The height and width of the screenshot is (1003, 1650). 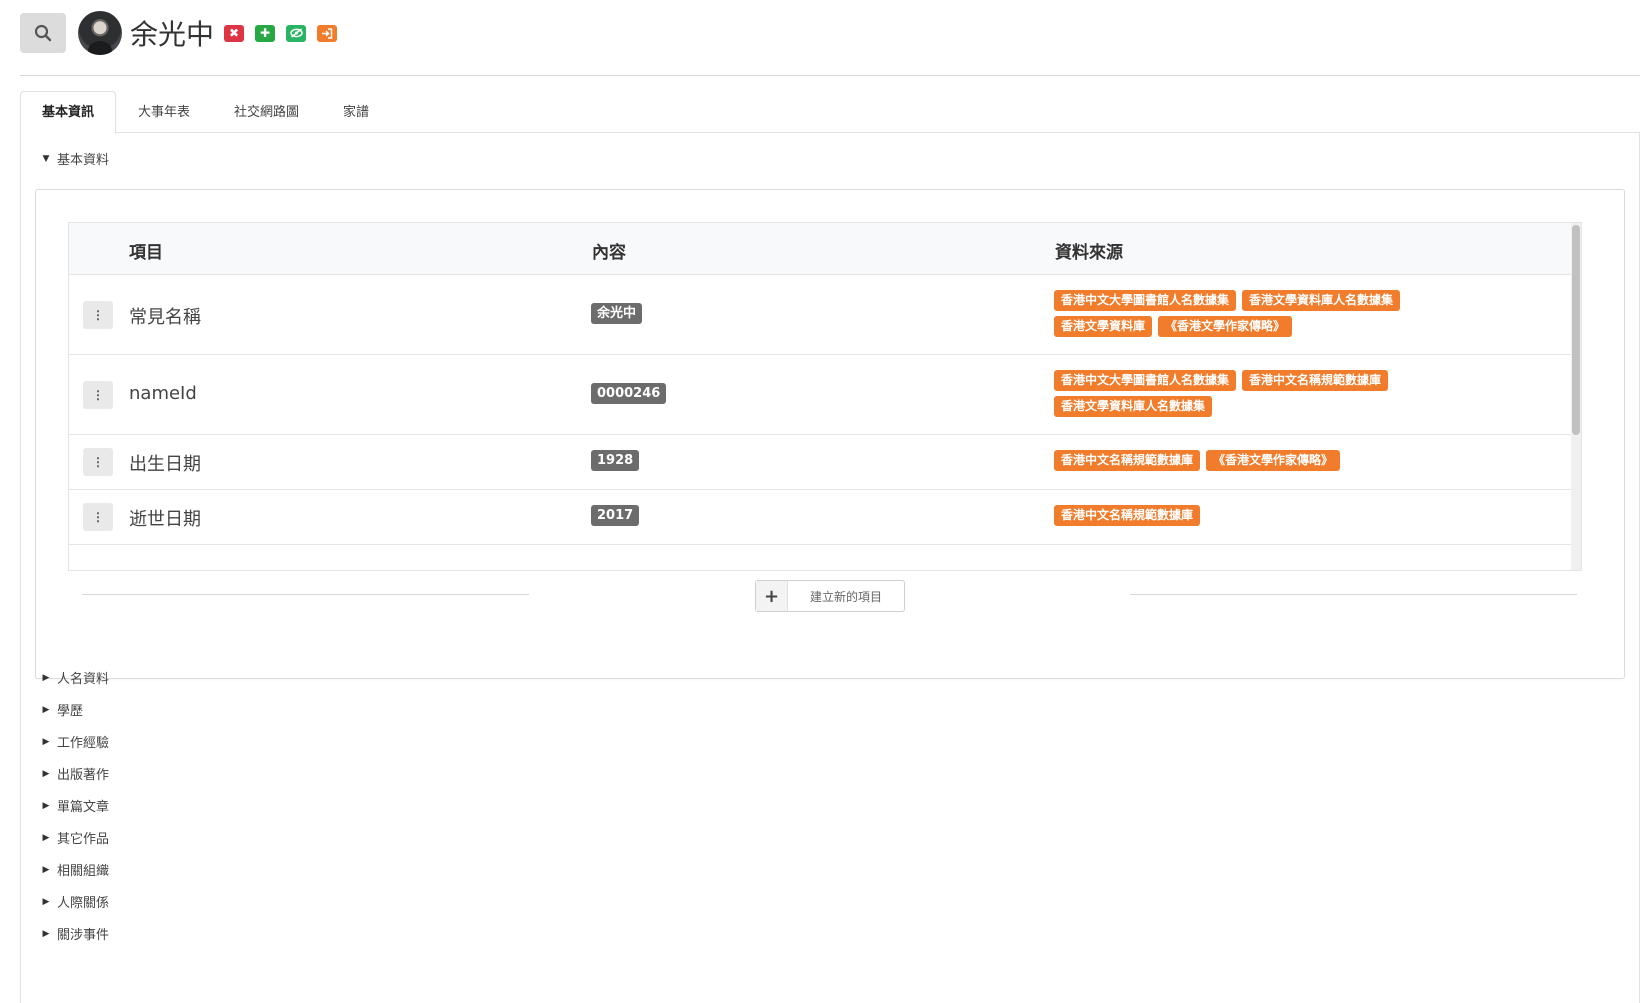 What do you see at coordinates (356, 112) in the screenshot?
I see `tab-family-tree: 家譜` at bounding box center [356, 112].